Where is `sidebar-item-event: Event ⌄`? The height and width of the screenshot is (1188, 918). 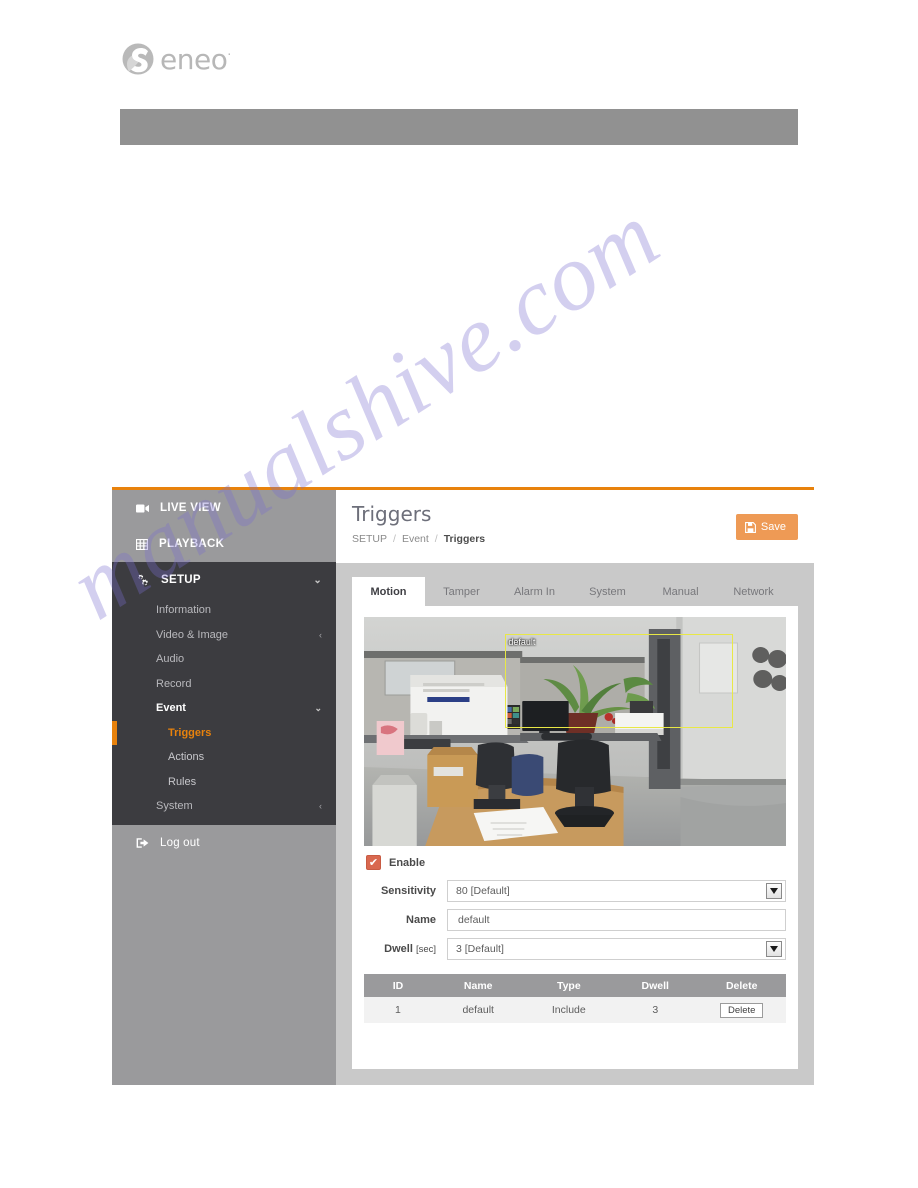
sidebar-item-event: Event ⌄ is located at coordinates (224, 708).